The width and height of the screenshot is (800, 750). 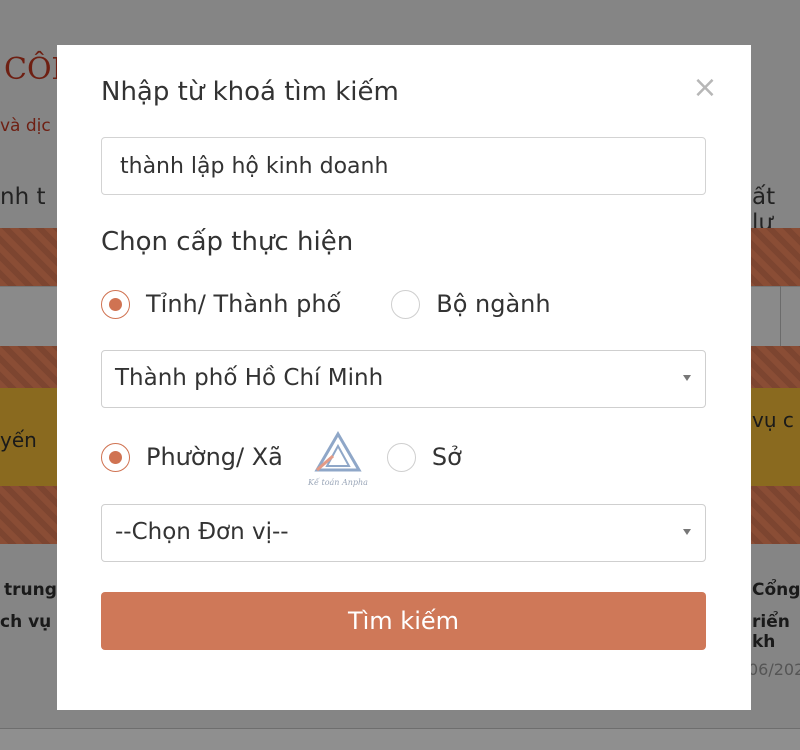 I want to click on radio-ward-label: Phường/ Xã, so click(x=214, y=457).